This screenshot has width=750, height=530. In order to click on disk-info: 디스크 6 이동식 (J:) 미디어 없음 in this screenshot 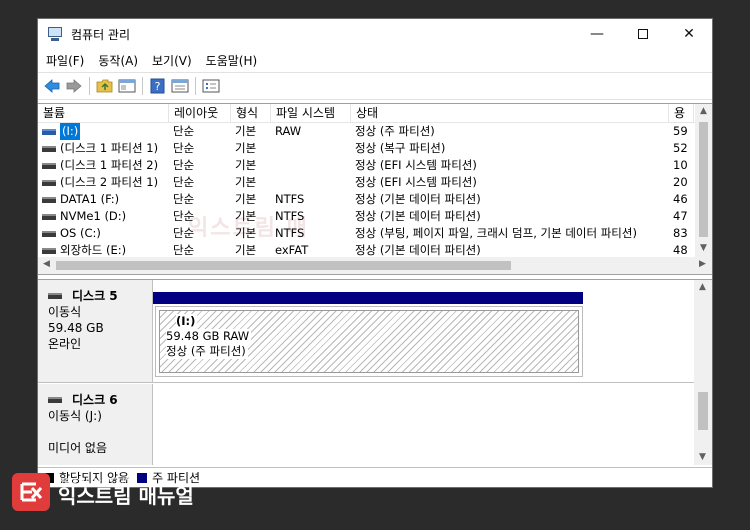, I will do `click(95, 424)`.